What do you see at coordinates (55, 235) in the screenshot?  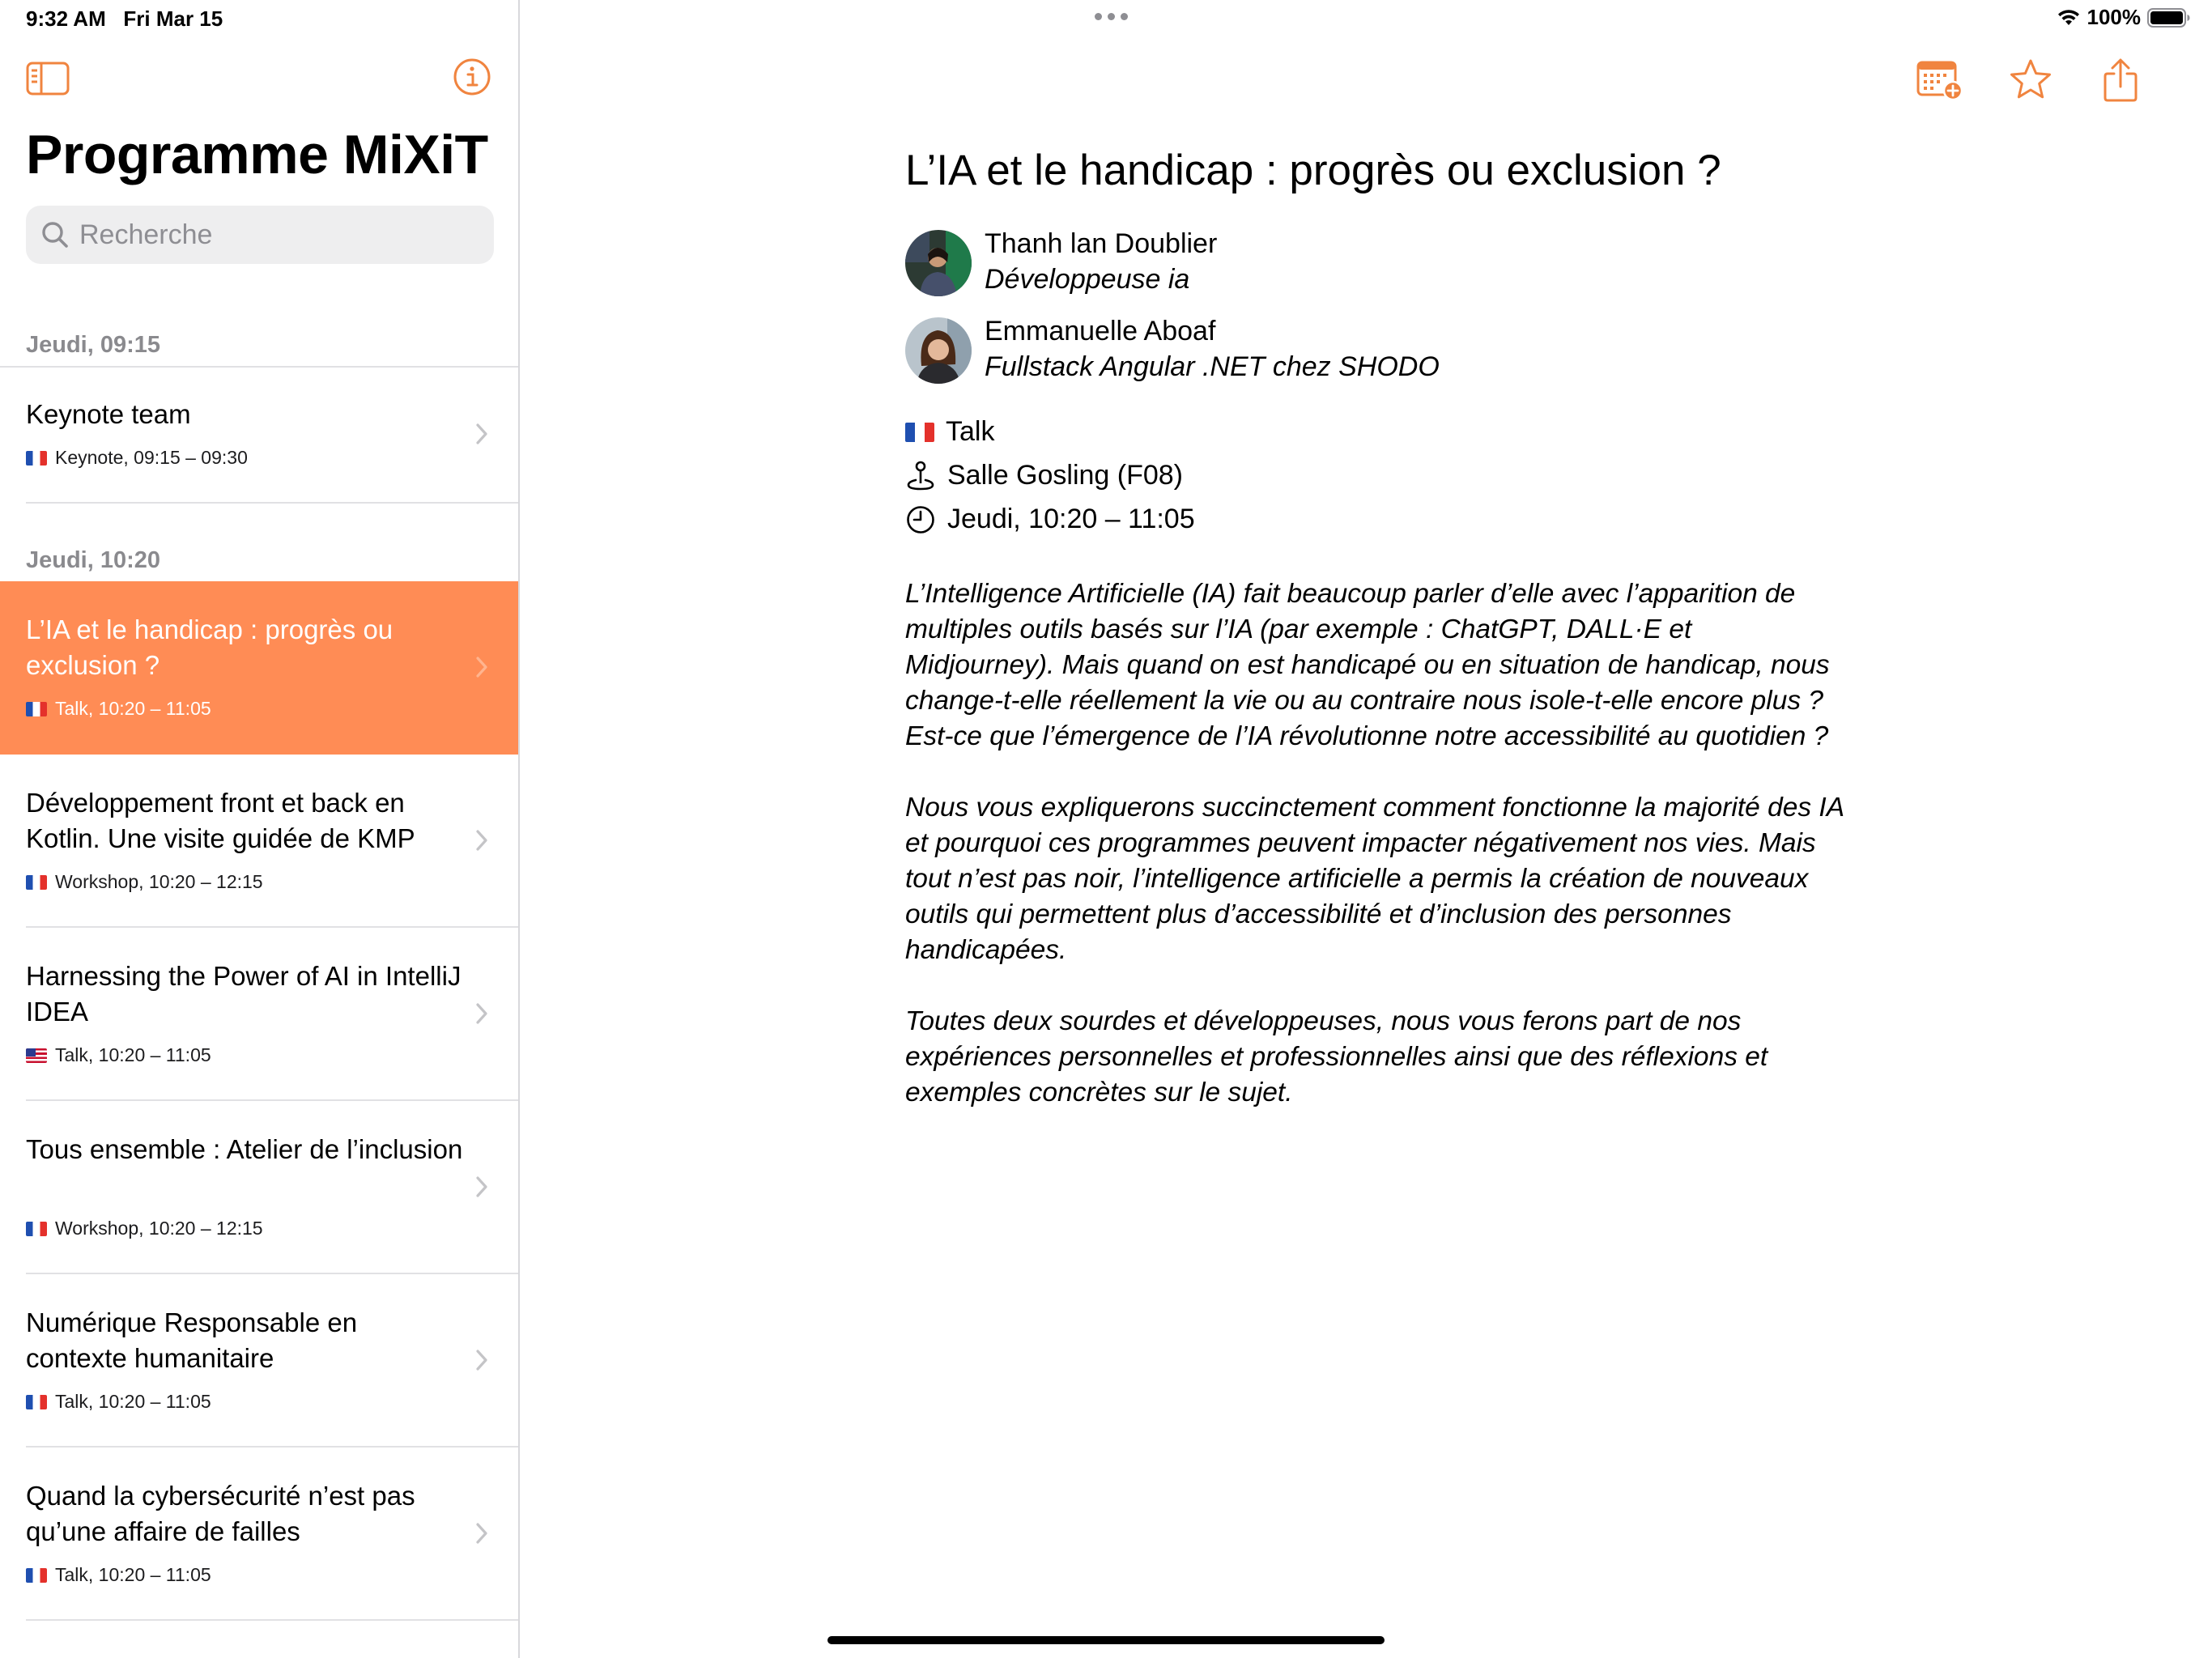 I see `search-icon` at bounding box center [55, 235].